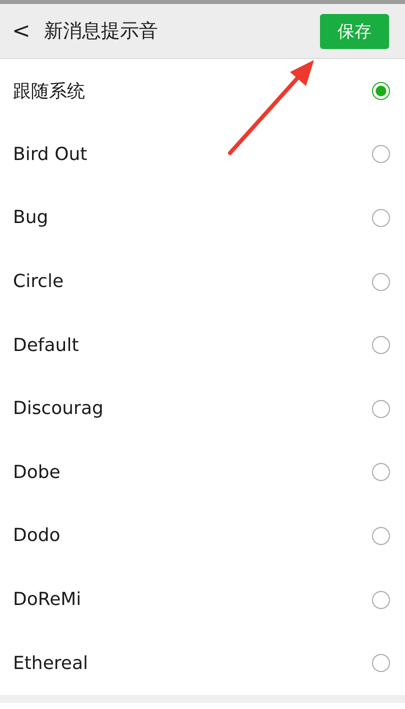 The image size is (405, 709). What do you see at coordinates (49, 91) in the screenshot?
I see `sound-name: 跟随系统` at bounding box center [49, 91].